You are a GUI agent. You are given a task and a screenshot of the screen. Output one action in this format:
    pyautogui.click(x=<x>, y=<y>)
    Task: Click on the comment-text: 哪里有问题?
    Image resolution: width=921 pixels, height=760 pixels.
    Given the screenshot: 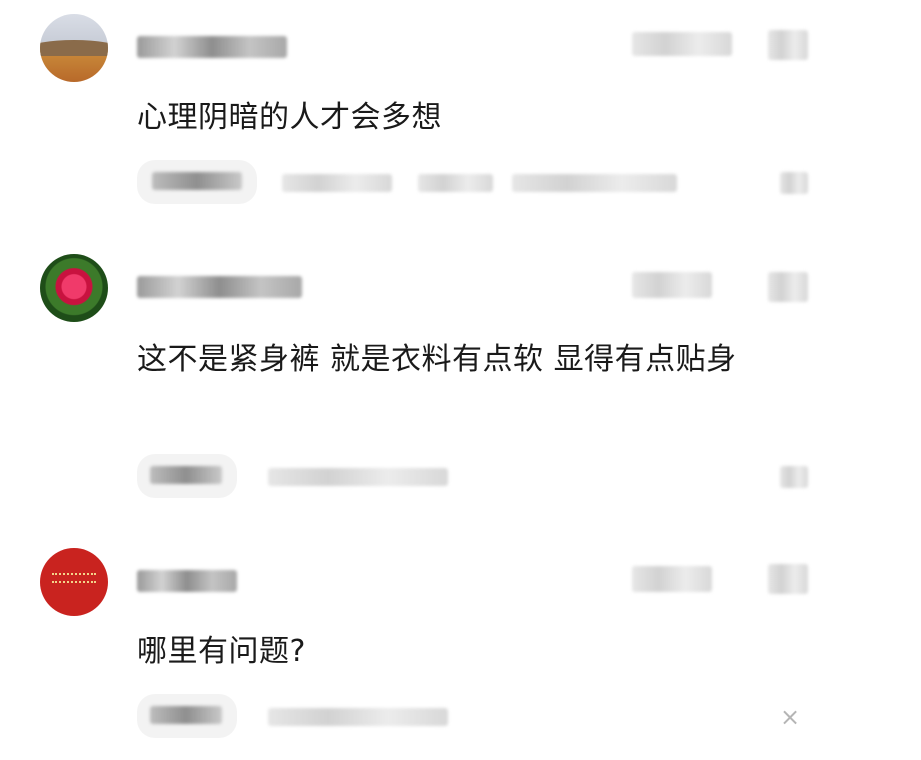 What is the action you would take?
    pyautogui.click(x=221, y=651)
    